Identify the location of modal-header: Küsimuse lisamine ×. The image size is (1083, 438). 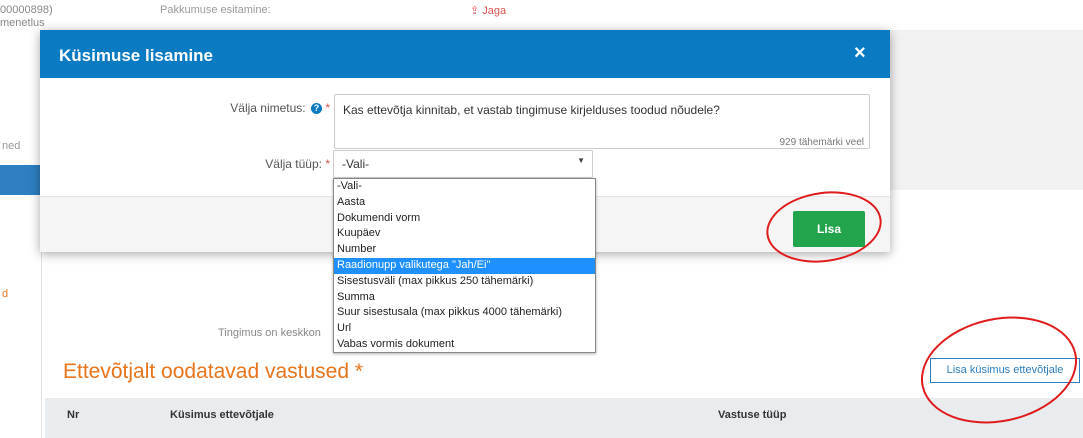
(465, 54).